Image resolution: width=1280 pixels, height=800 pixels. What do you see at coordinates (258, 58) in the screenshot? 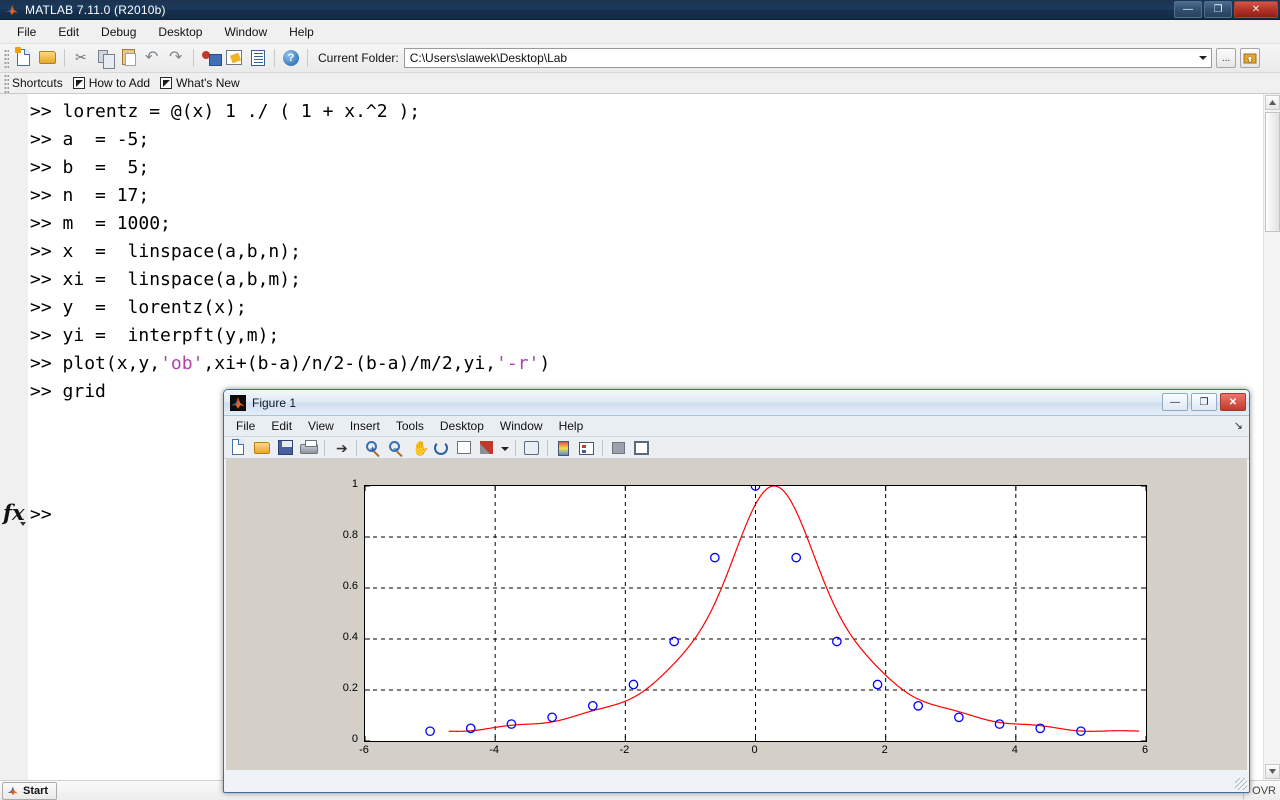
I see `profiler-icon` at bounding box center [258, 58].